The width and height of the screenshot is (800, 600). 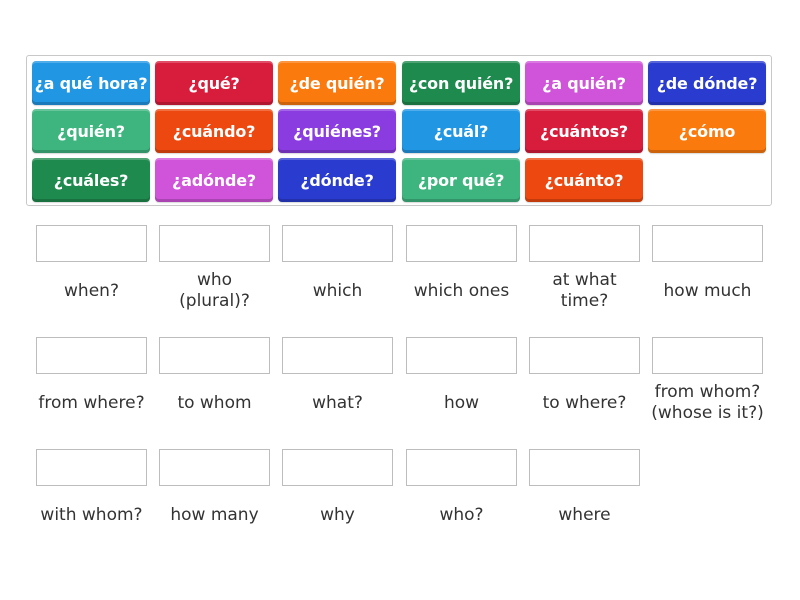 What do you see at coordinates (91, 83) in the screenshot?
I see `answer-tile: ¿a qué hora?` at bounding box center [91, 83].